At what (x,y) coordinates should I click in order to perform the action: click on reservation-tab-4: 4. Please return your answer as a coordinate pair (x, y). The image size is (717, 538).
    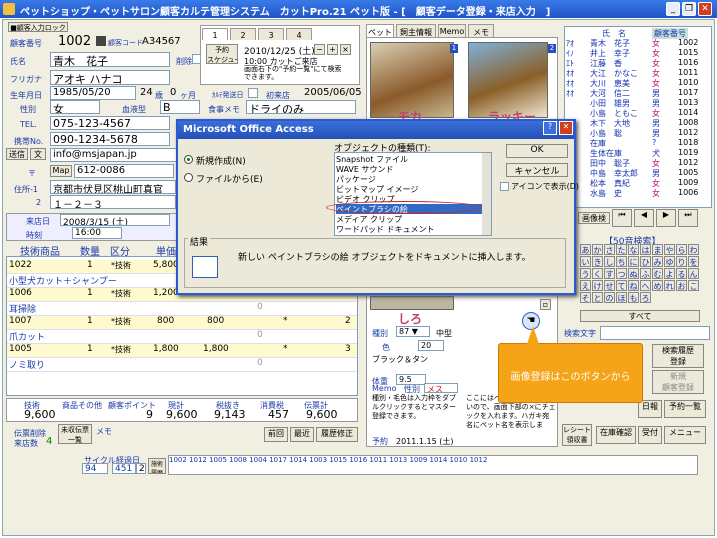
    Looking at the image, I should click on (299, 34).